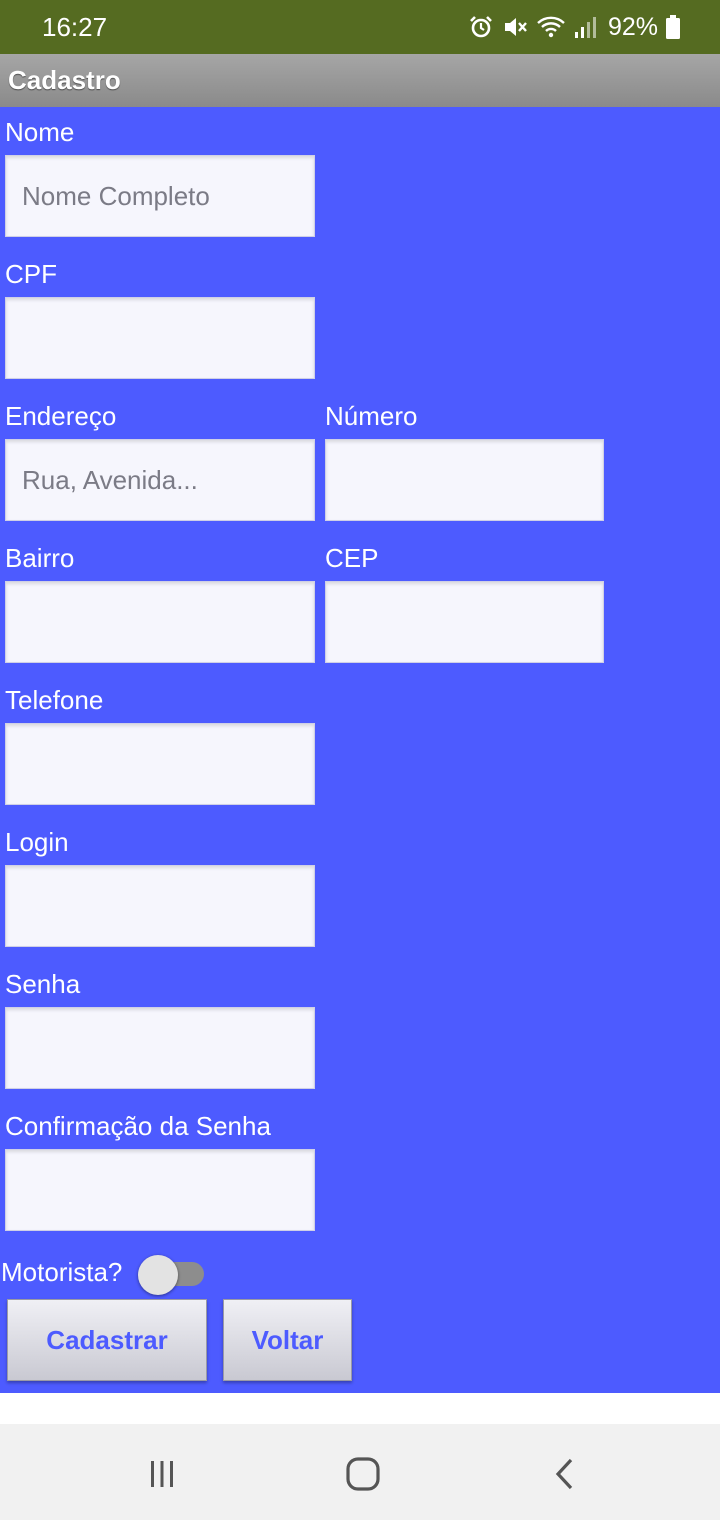  What do you see at coordinates (64, 80) in the screenshot?
I see `page-title: Cadastro` at bounding box center [64, 80].